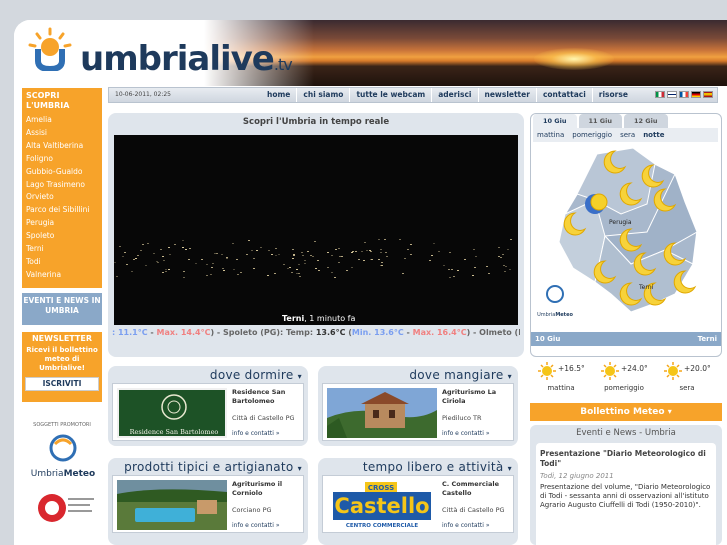 Image resolution: width=727 pixels, height=545 pixels. What do you see at coordinates (390, 95) in the screenshot?
I see `nav-tutte-le-webcam: tutte le webcam` at bounding box center [390, 95].